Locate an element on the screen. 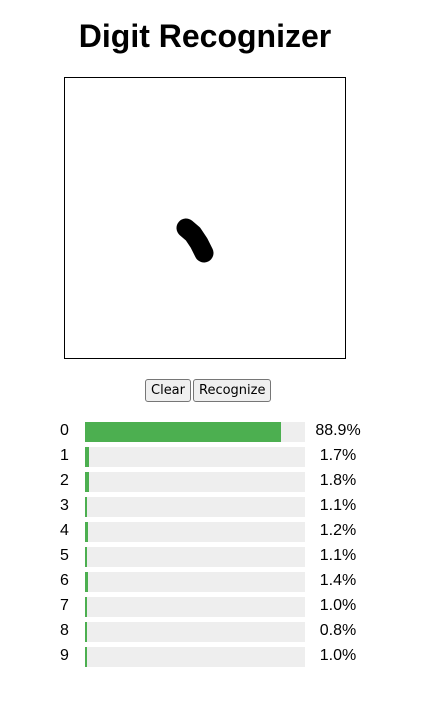  action-buttons: Clear Recognize is located at coordinates (208, 390).